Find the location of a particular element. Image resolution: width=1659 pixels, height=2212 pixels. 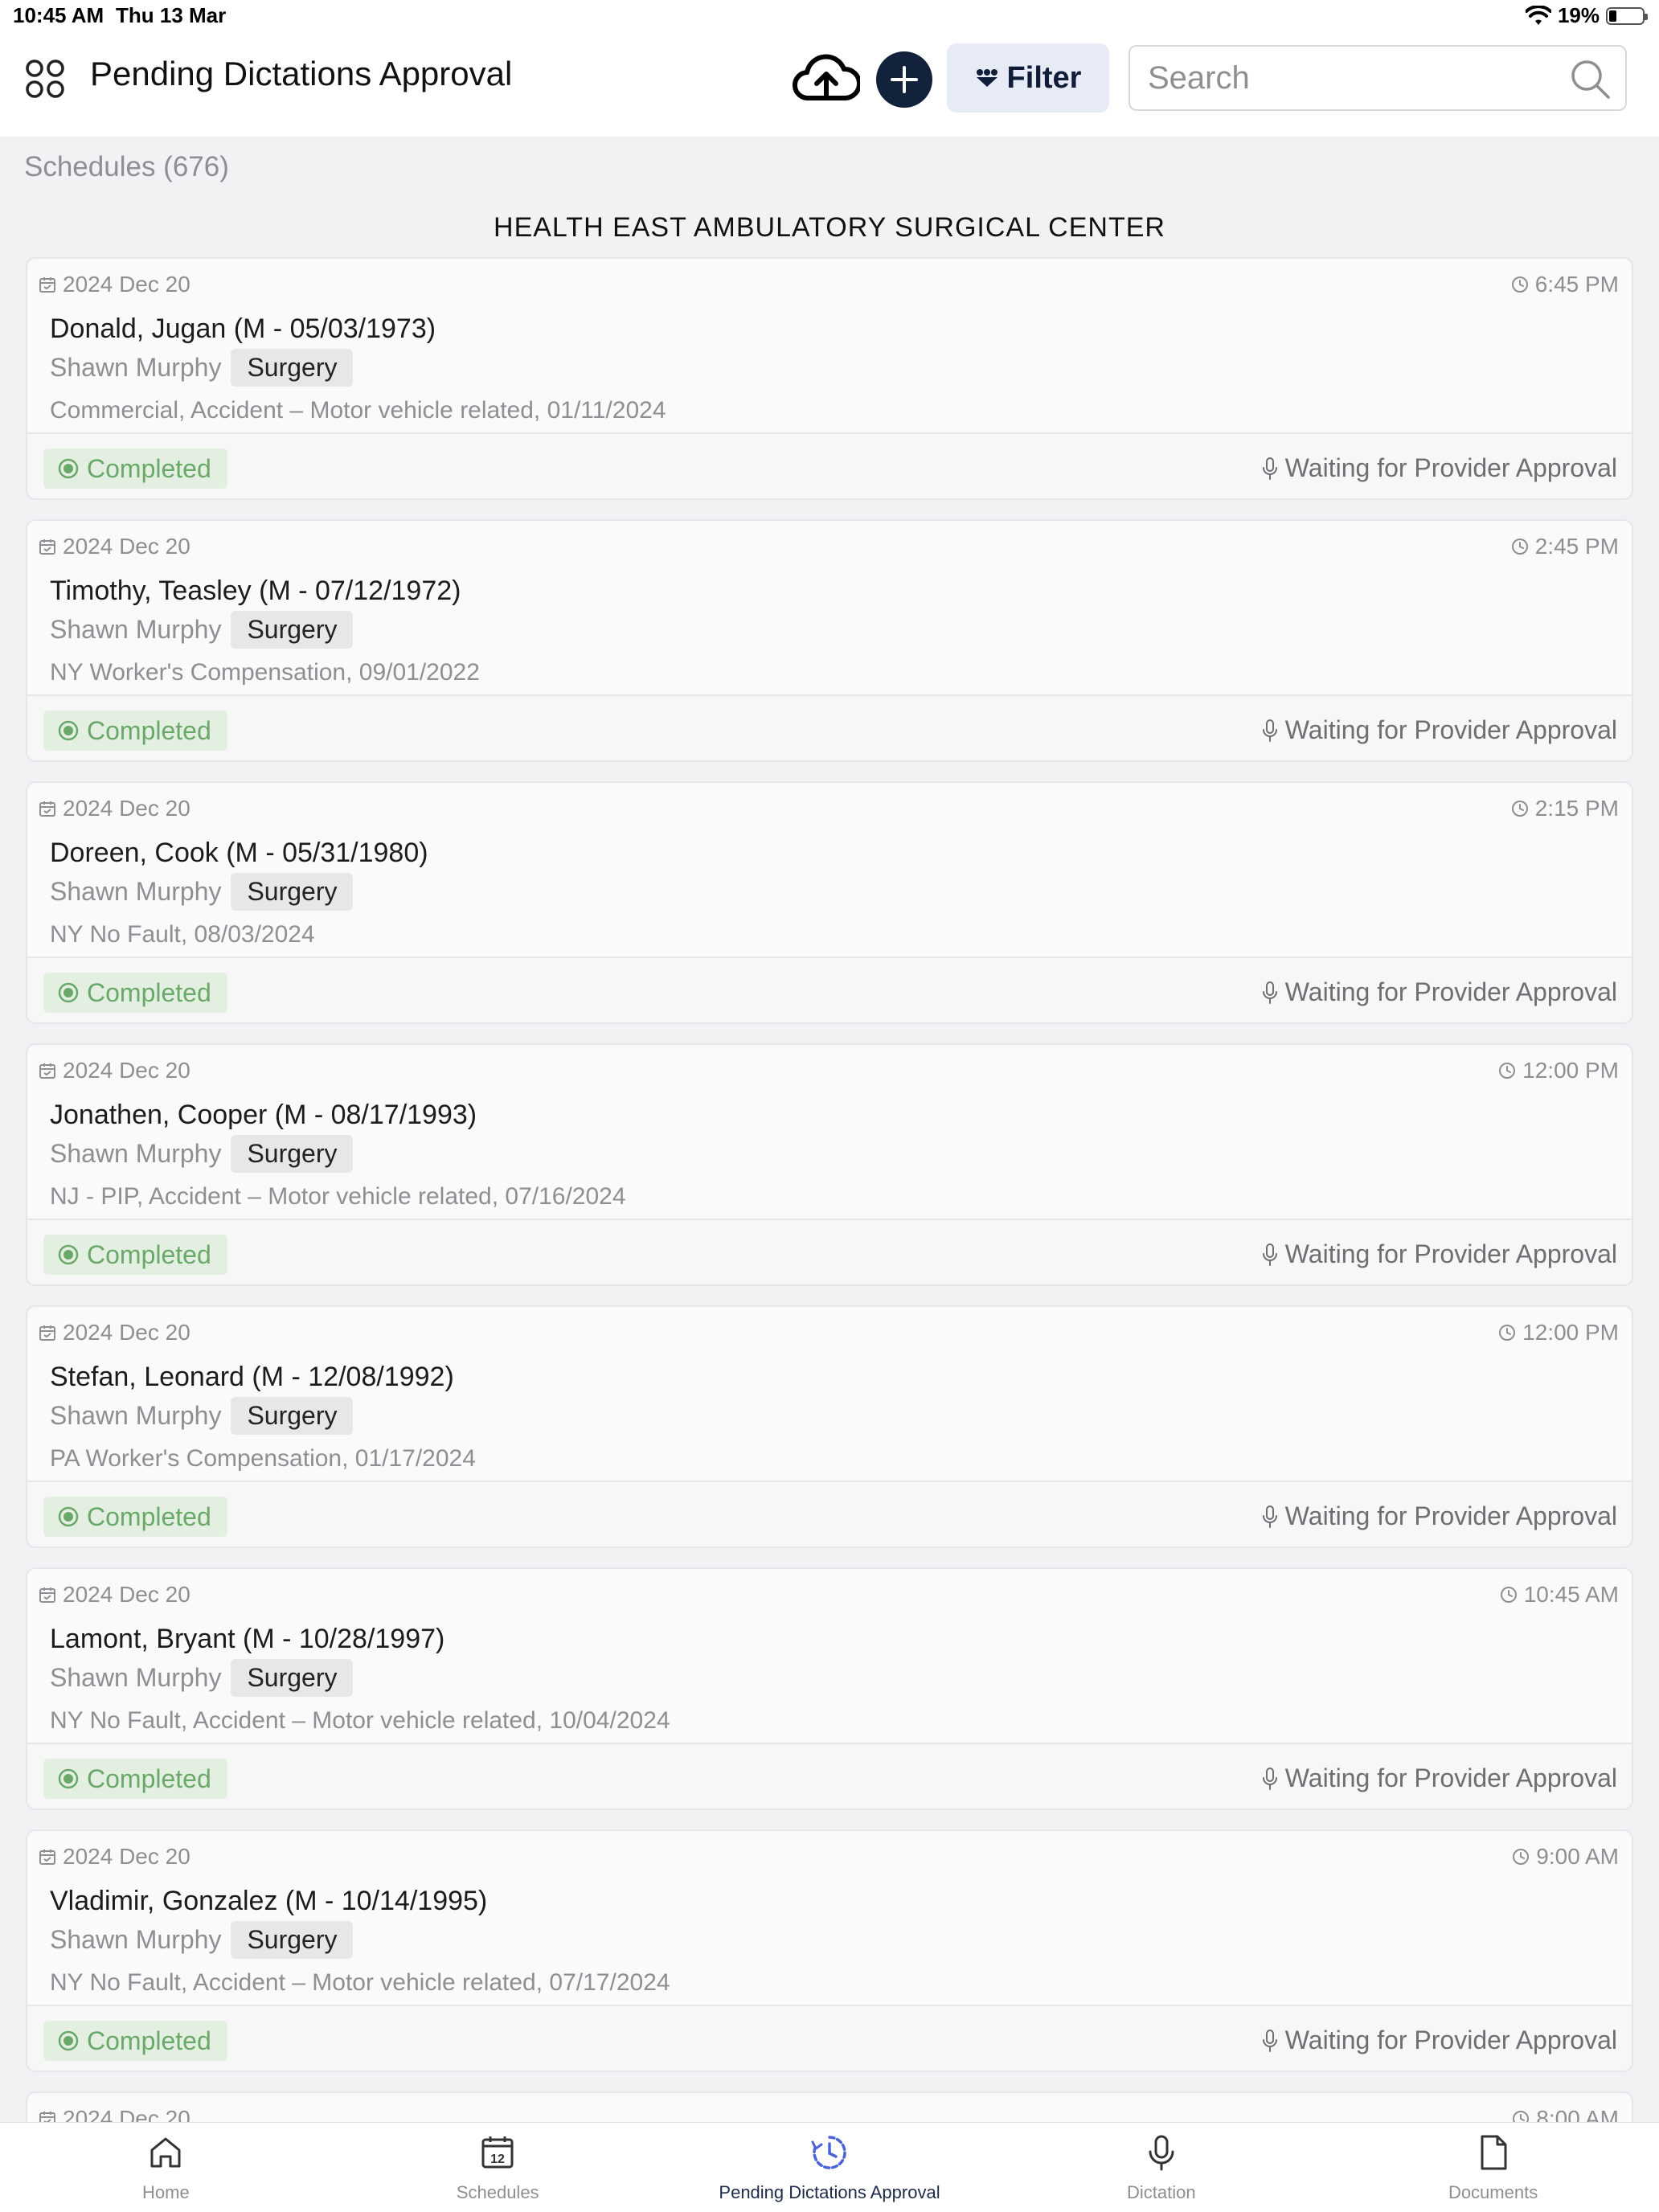

patient-name: Stefan, Leonard (M - 12/08/1992) is located at coordinates (252, 1377).